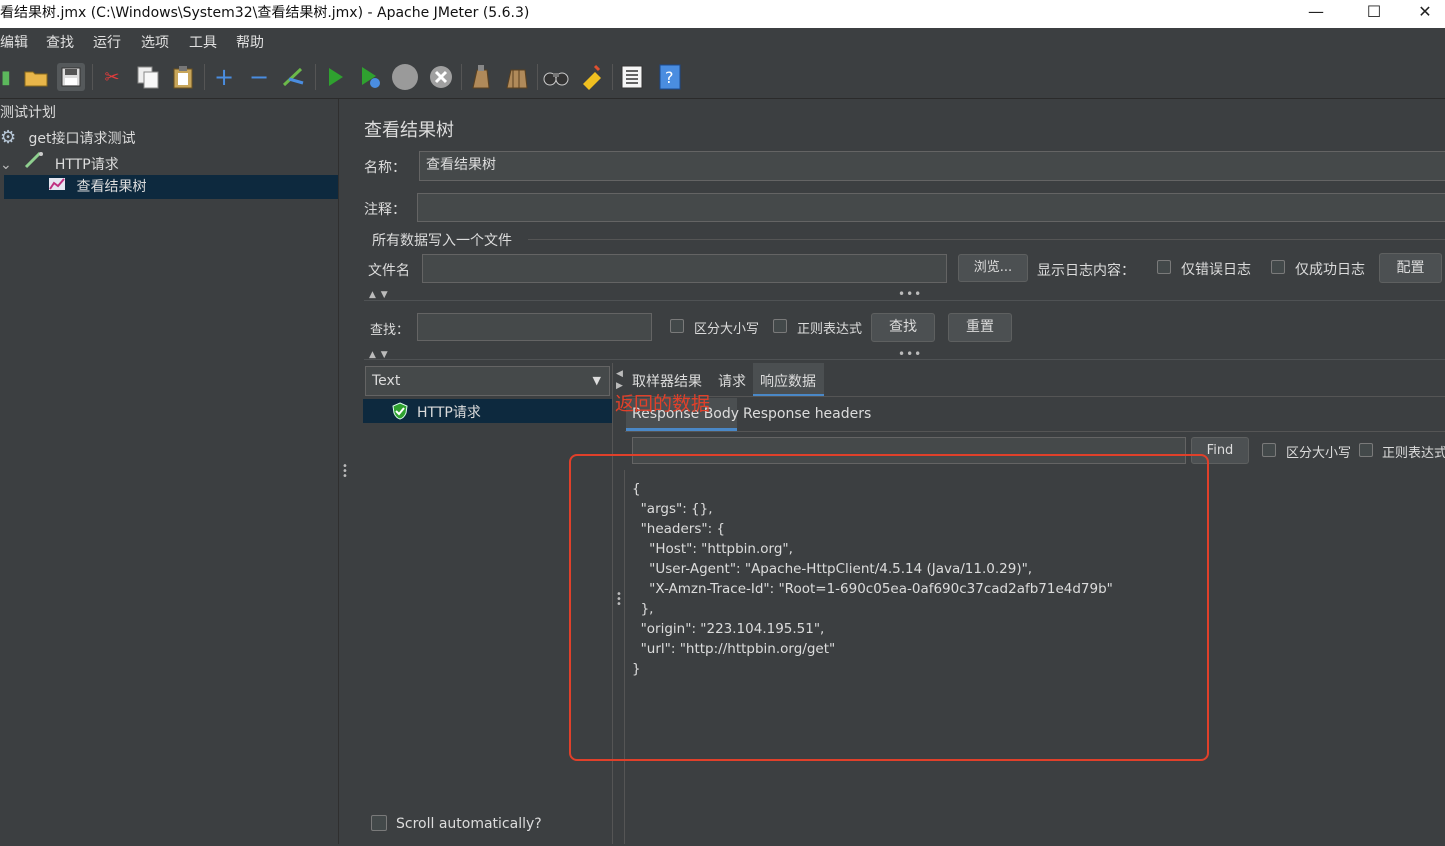 The image size is (1445, 846). I want to click on tree-item-thread-group: ⚙ get接口请求测试, so click(67, 138).